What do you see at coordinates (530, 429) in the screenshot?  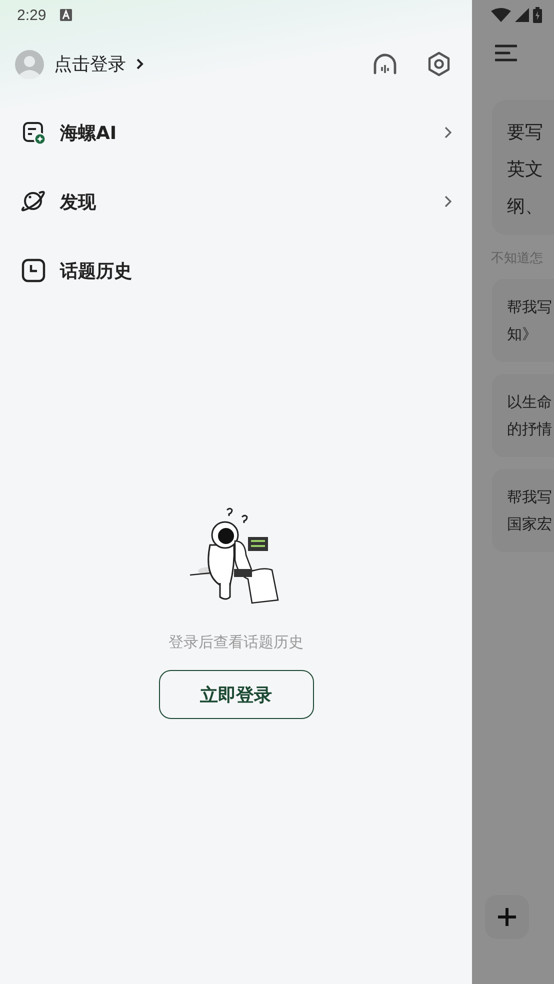 I see `suggestion-text: 的抒情` at bounding box center [530, 429].